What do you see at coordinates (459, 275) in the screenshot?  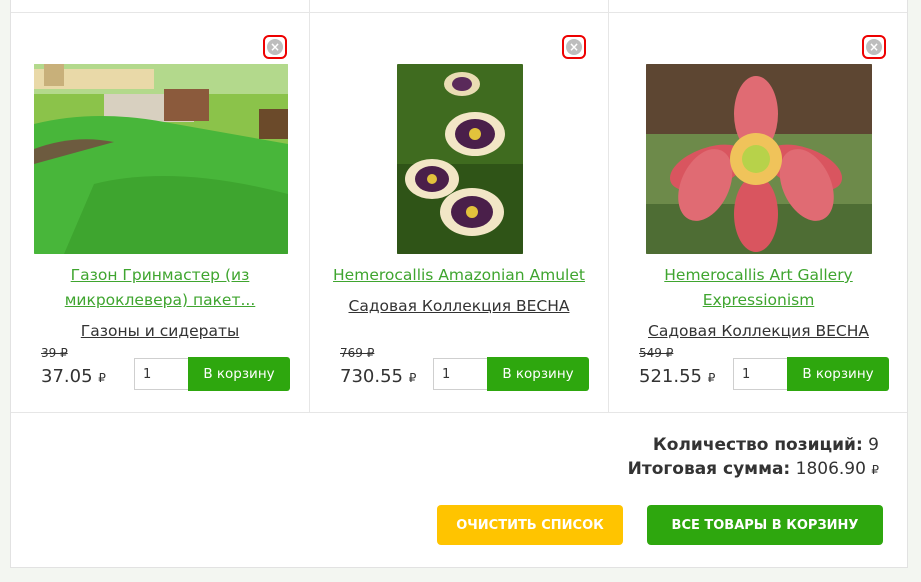 I see `product-title-link: Hemerocallis Amazonian Amulet` at bounding box center [459, 275].